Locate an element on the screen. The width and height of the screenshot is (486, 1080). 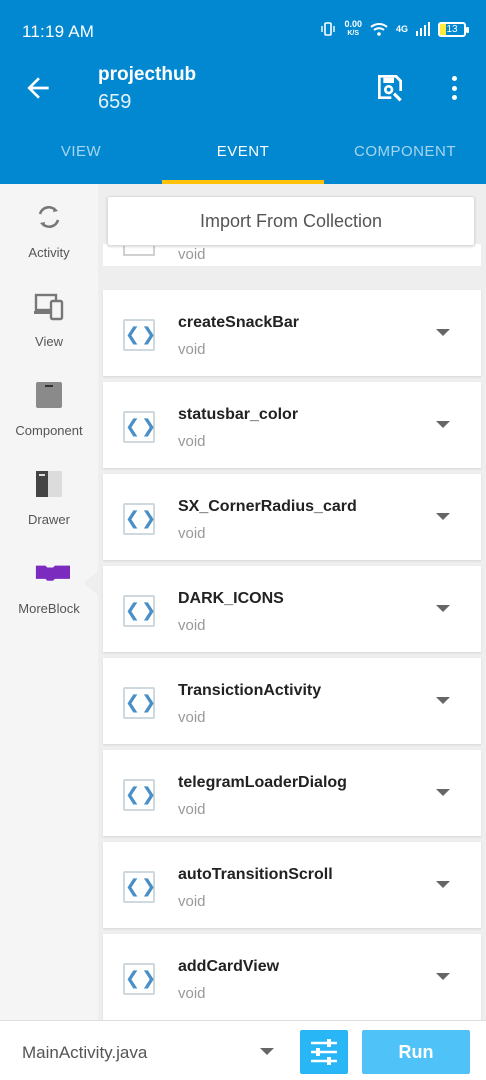
moreblock-name: TransictionActivity is located at coordinates (250, 690).